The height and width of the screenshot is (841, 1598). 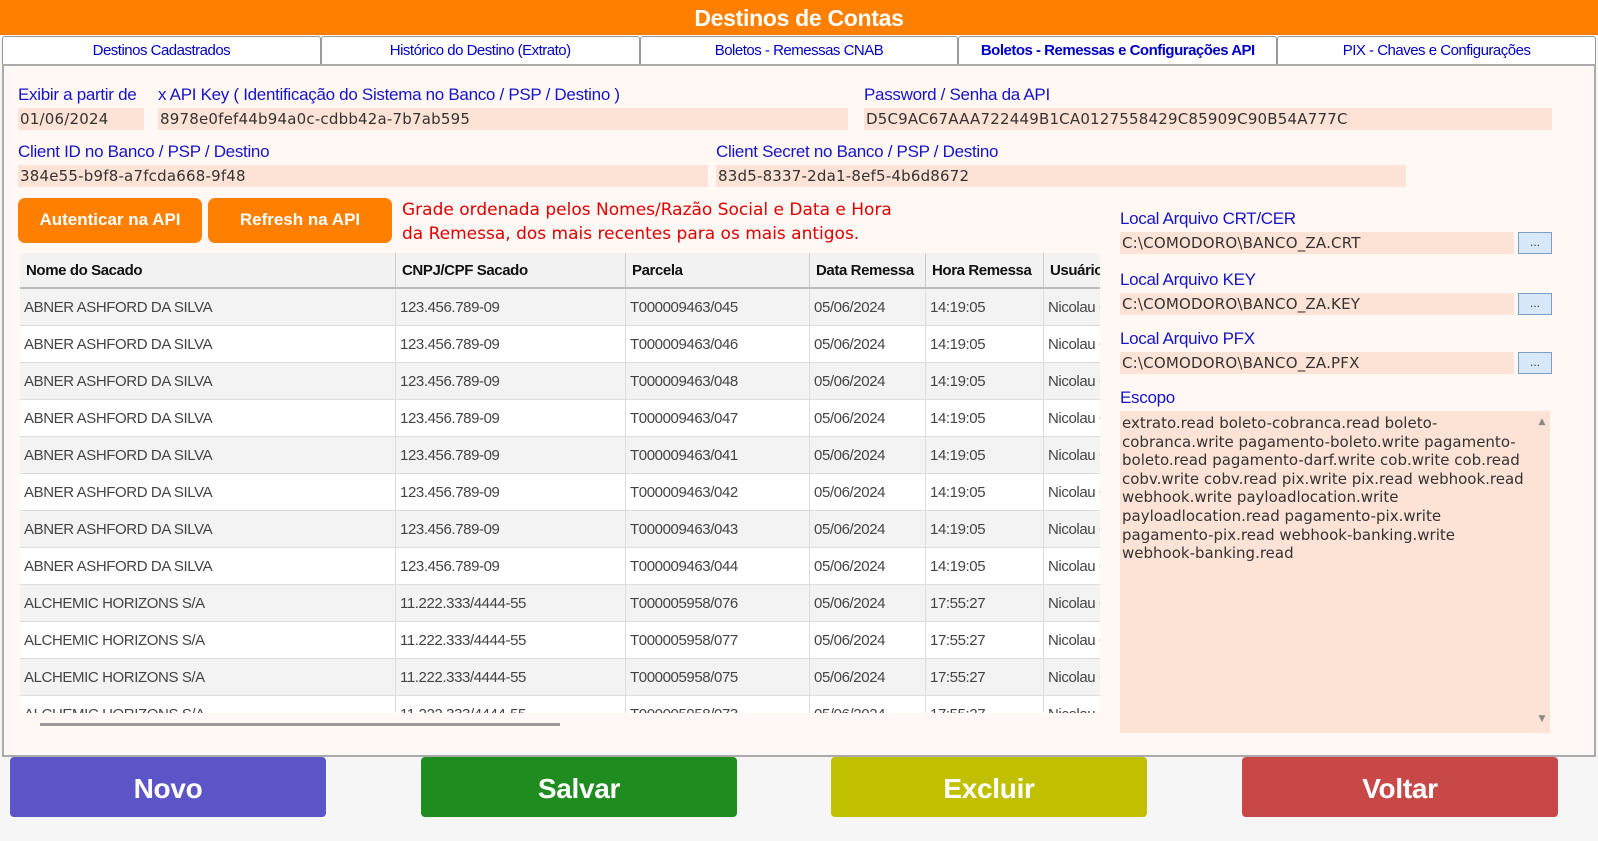 I want to click on novo-button: Novo, so click(x=168, y=787).